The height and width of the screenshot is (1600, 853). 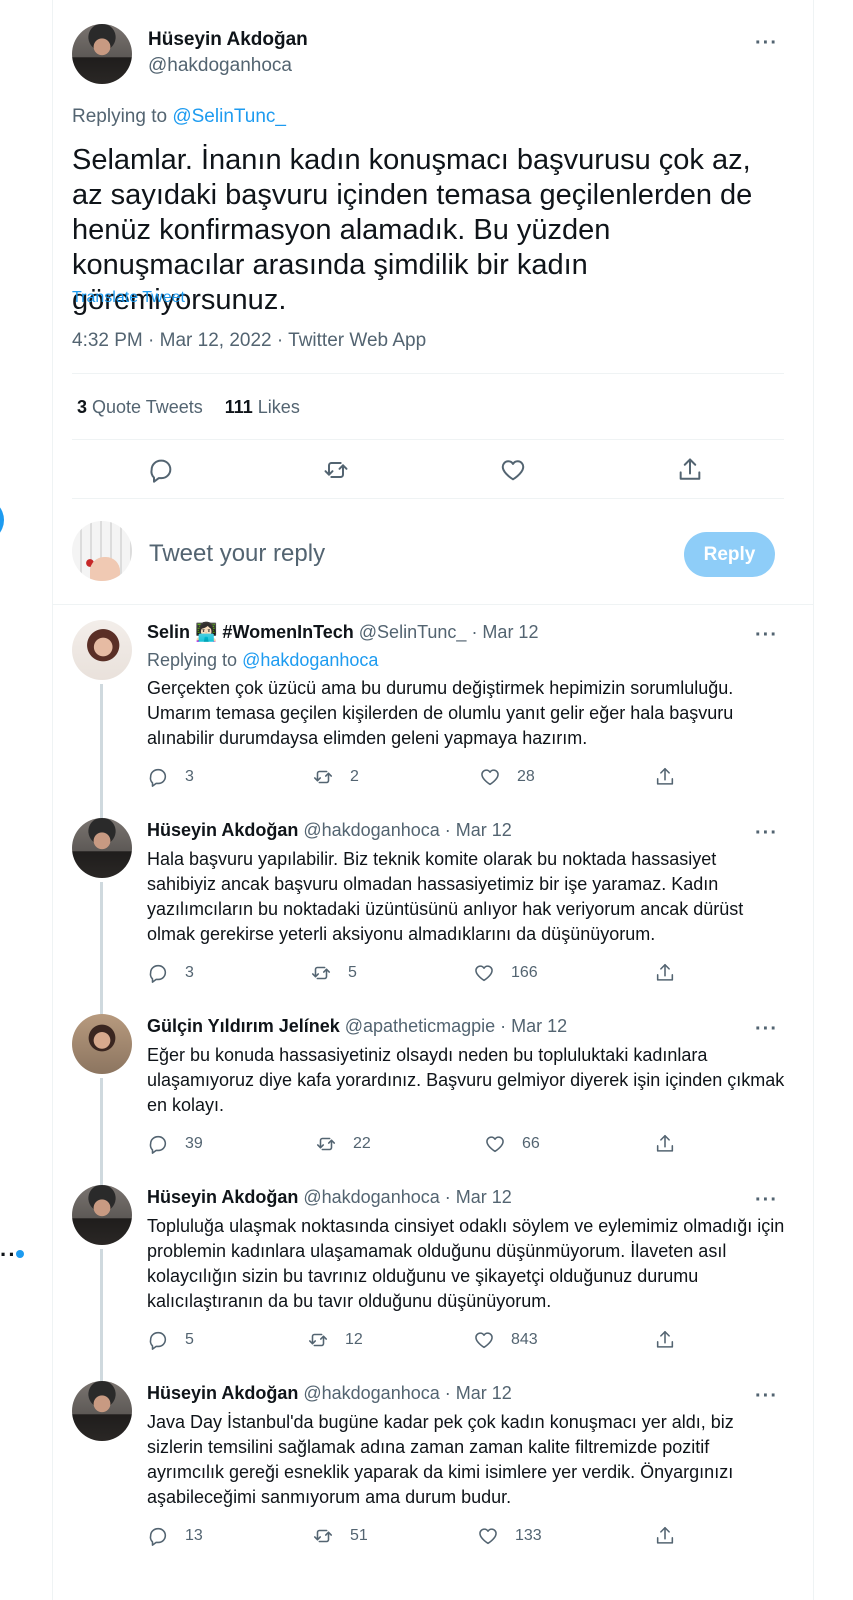 What do you see at coordinates (310, 660) in the screenshot?
I see `replying-handle-link: @hakdoganhoca` at bounding box center [310, 660].